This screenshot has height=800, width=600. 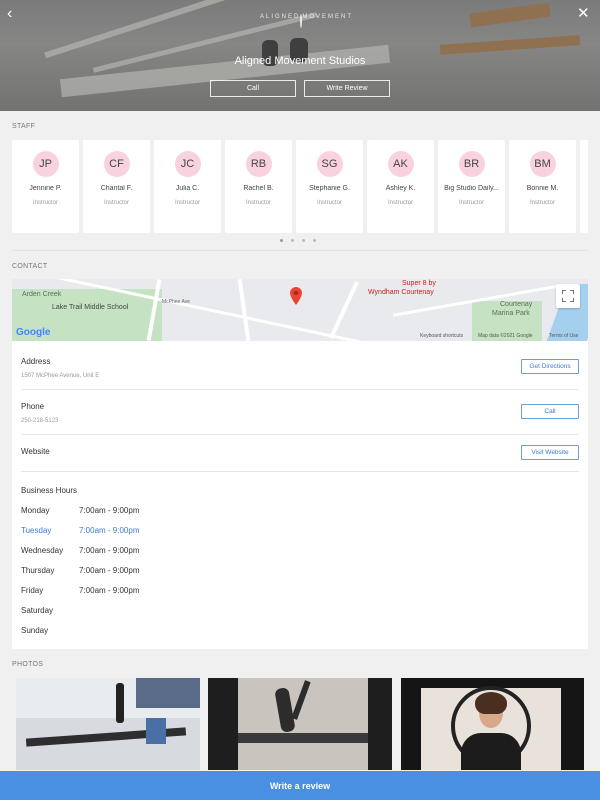 I want to click on staff-card: SG Stephanie G. Instructor, so click(x=329, y=186).